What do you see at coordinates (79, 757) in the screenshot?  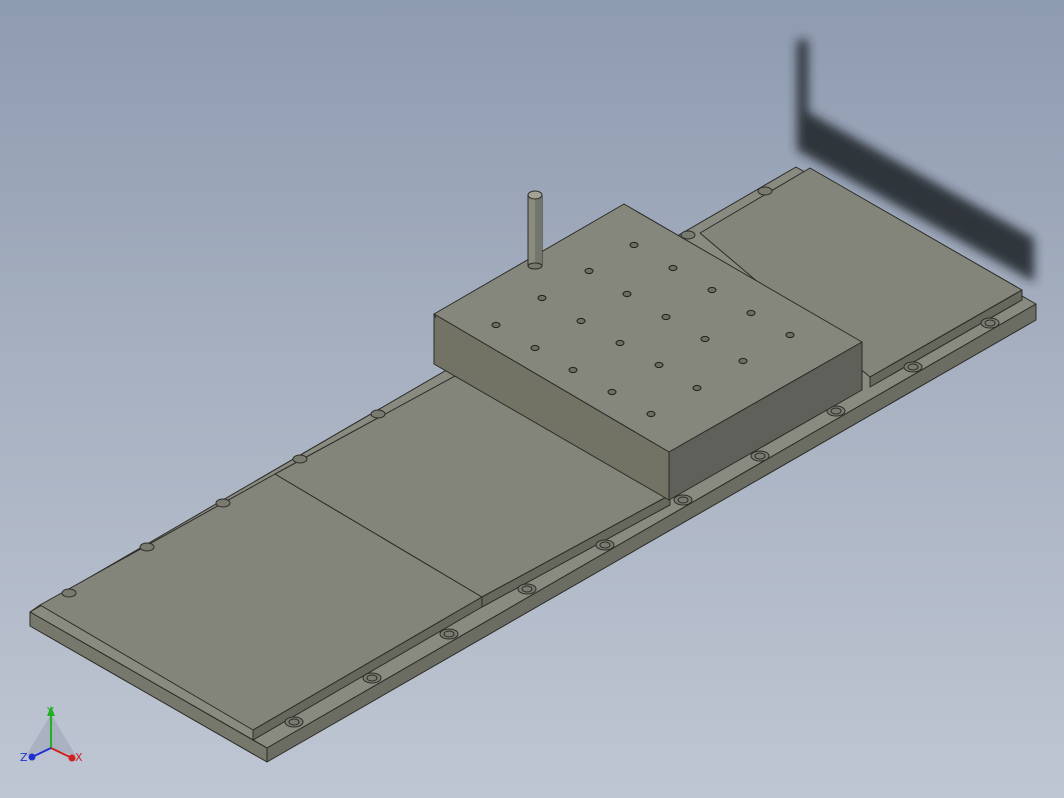 I see `x-axis-label: X` at bounding box center [79, 757].